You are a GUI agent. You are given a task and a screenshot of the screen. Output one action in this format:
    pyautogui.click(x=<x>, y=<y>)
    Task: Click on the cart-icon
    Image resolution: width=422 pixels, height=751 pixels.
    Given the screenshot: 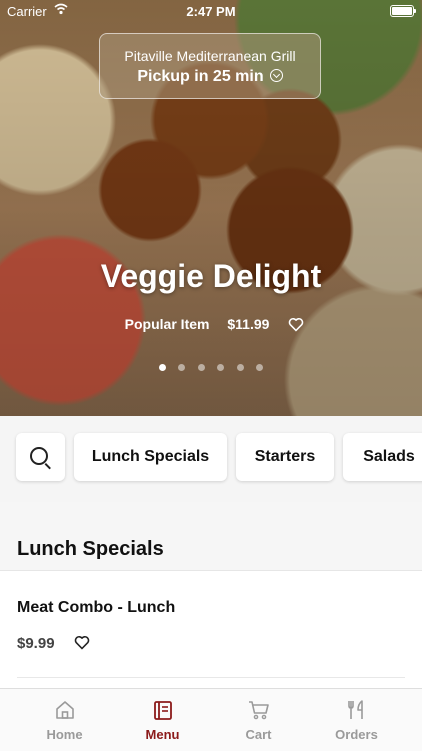 What is the action you would take?
    pyautogui.click(x=259, y=710)
    